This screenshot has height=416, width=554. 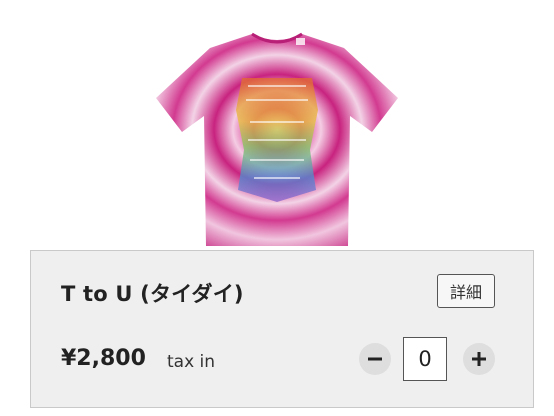 I want to click on price: ¥2,800, so click(x=103, y=358).